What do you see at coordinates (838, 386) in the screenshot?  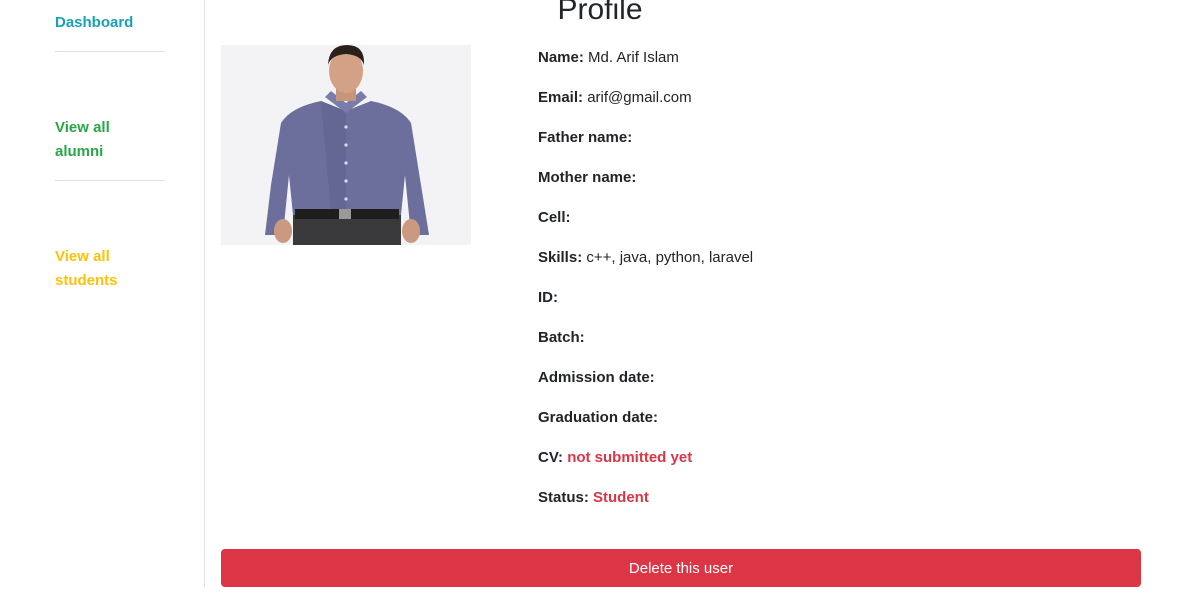 I see `detail-admission-date: Admission date:` at bounding box center [838, 386].